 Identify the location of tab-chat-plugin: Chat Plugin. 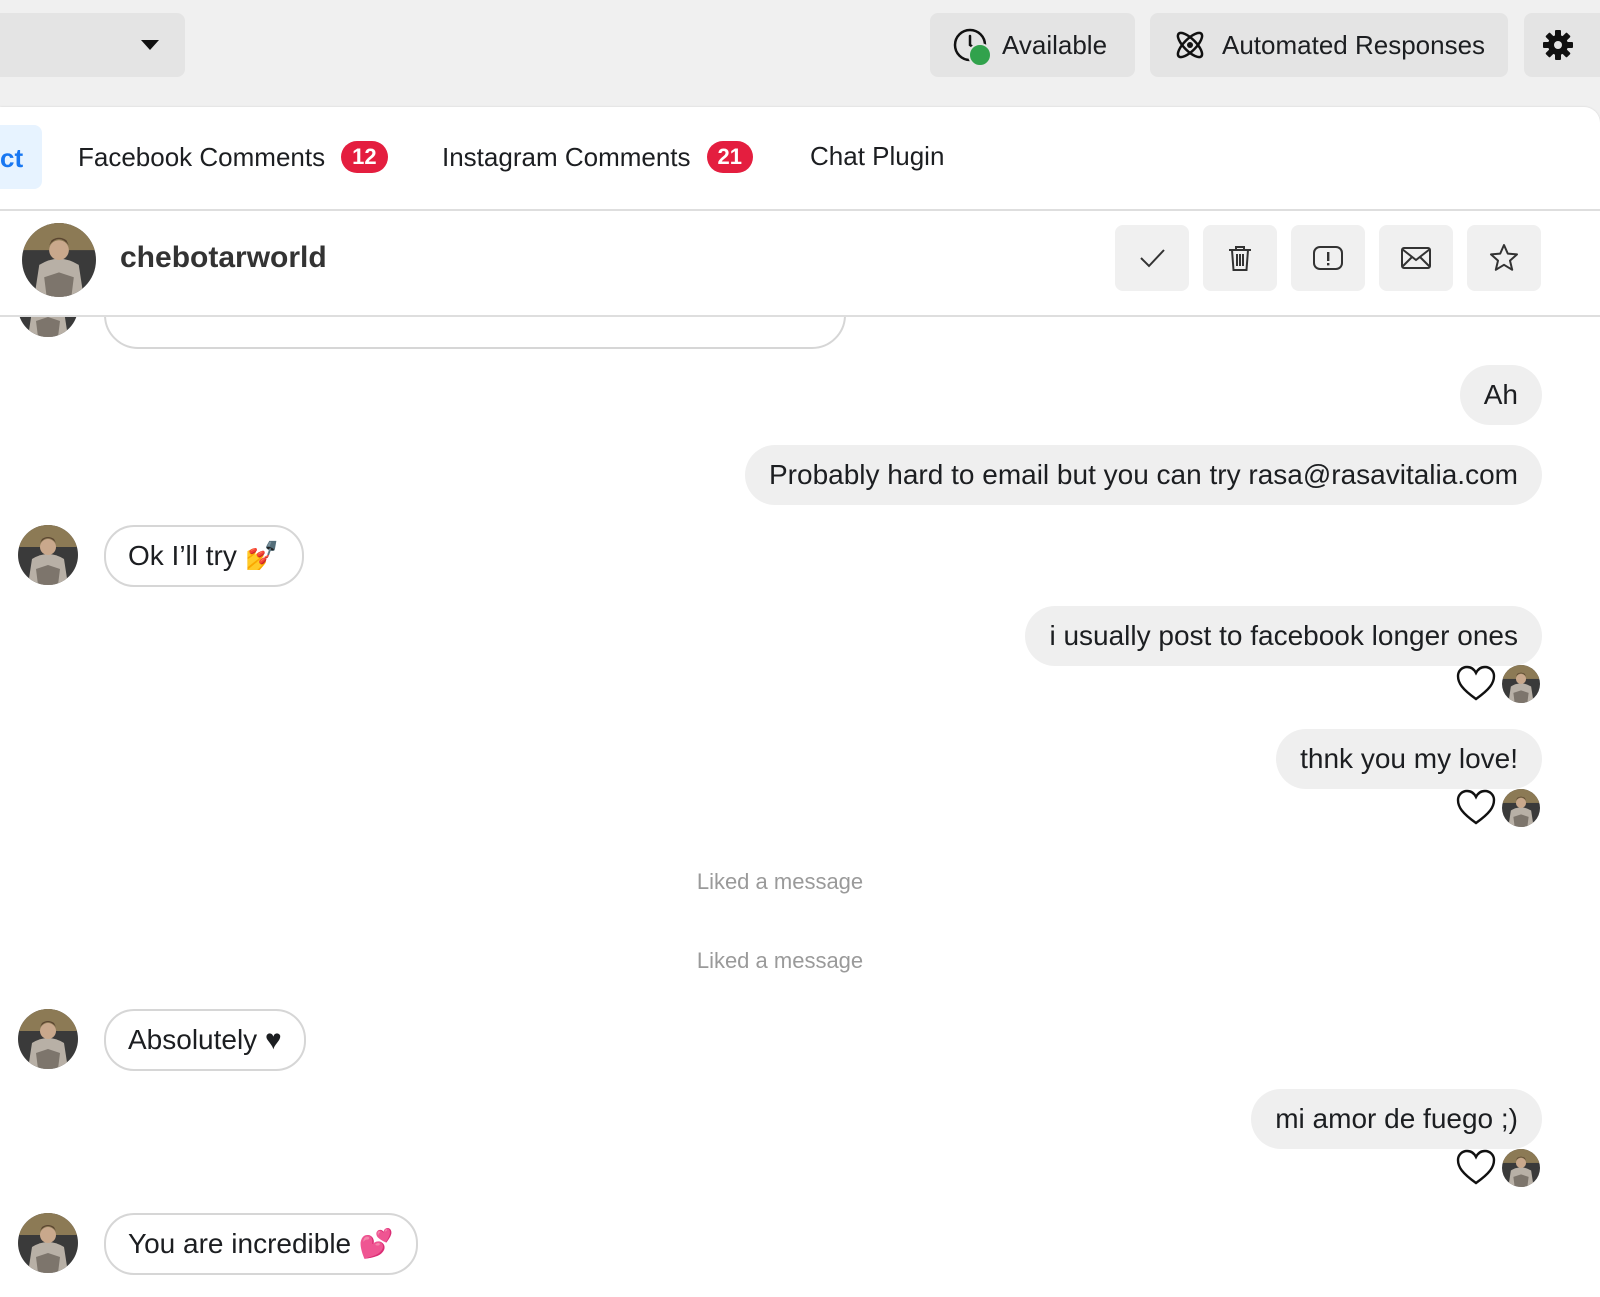
(877, 156).